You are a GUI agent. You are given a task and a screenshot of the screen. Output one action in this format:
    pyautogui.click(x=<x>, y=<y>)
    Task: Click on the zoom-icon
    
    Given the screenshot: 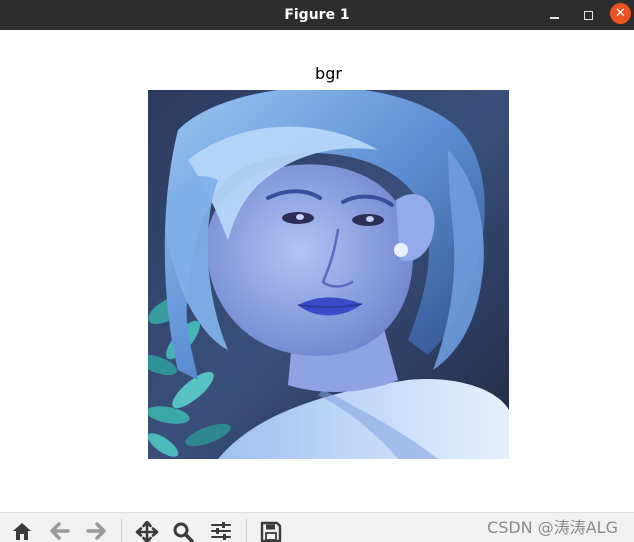 What is the action you would take?
    pyautogui.click(x=183, y=531)
    